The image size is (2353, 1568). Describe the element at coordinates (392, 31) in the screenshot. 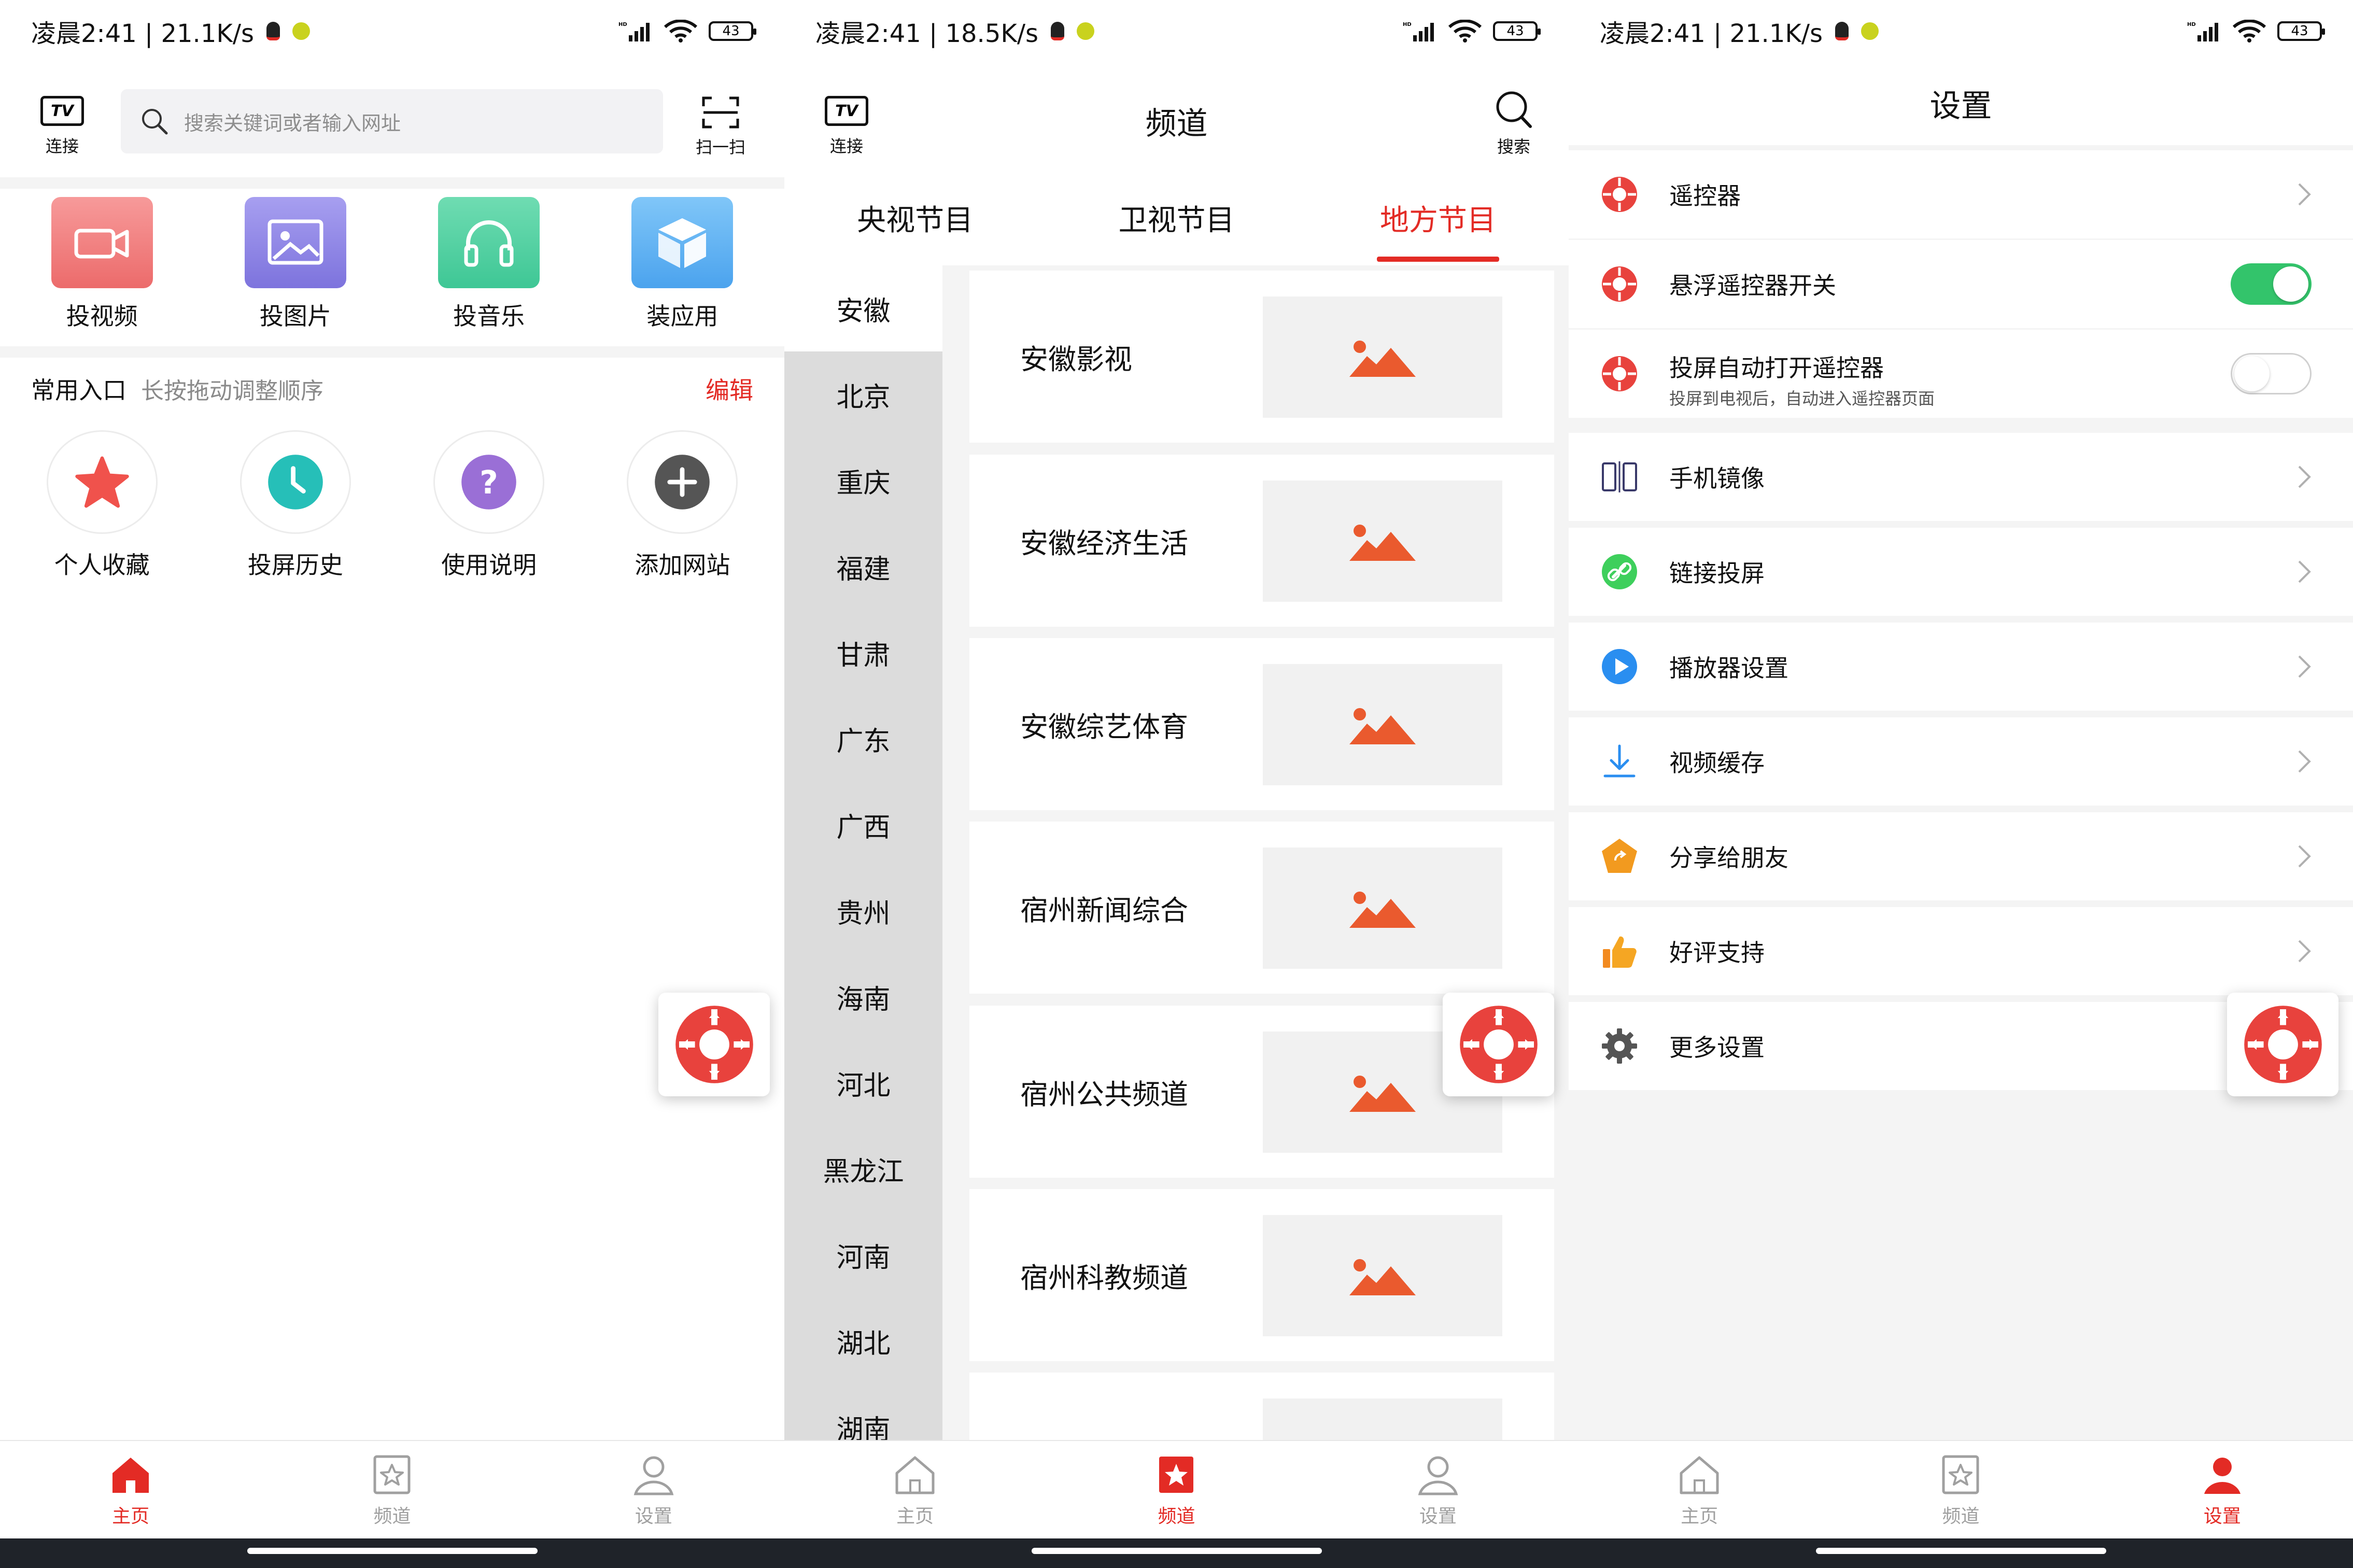

I see `status-bar: 凌晨2:41 | 21.1K/s HD 43` at that location.